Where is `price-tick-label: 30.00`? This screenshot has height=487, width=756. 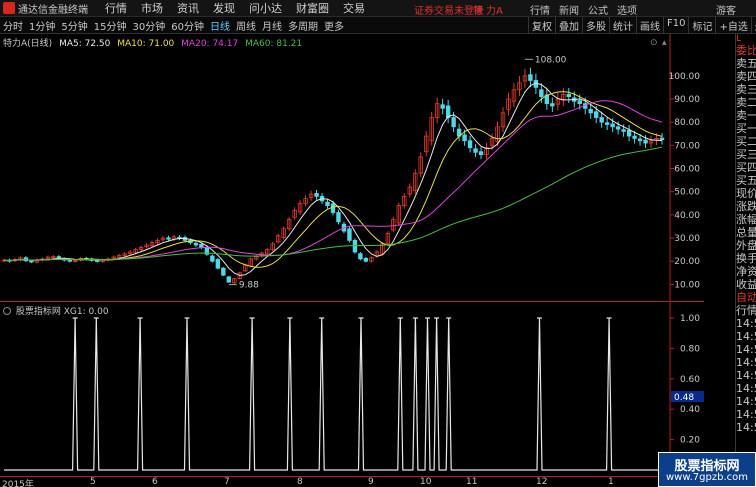
price-tick-label: 30.00 is located at coordinates (687, 239).